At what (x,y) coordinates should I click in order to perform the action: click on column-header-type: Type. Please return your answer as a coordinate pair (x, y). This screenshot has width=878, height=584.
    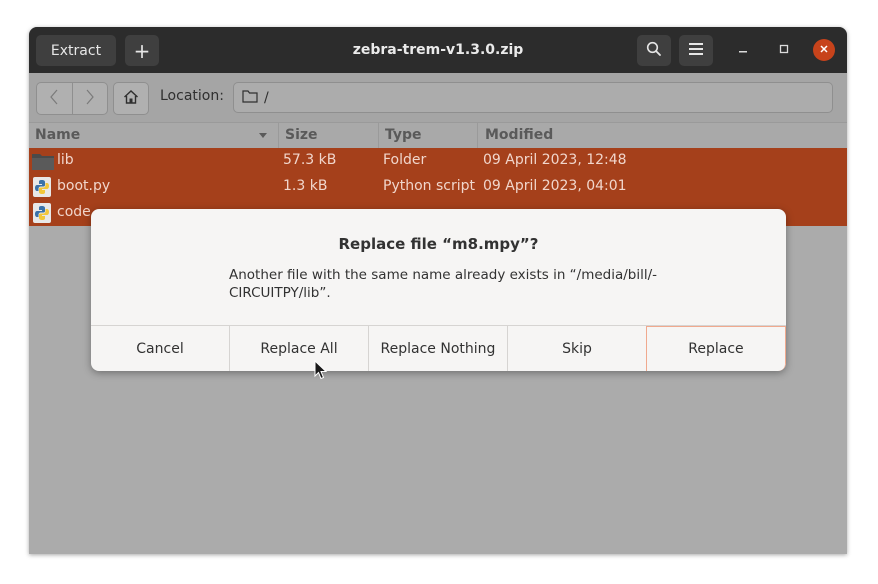
    Looking at the image, I should click on (403, 135).